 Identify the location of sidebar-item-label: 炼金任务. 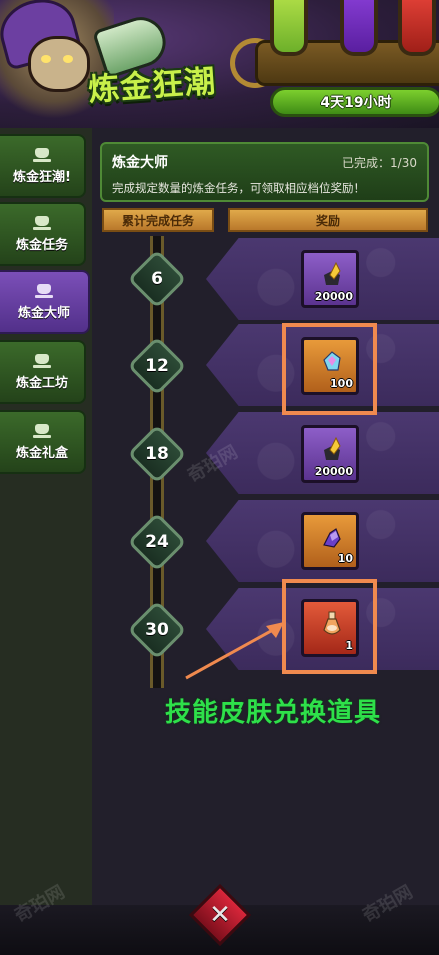
(41, 245).